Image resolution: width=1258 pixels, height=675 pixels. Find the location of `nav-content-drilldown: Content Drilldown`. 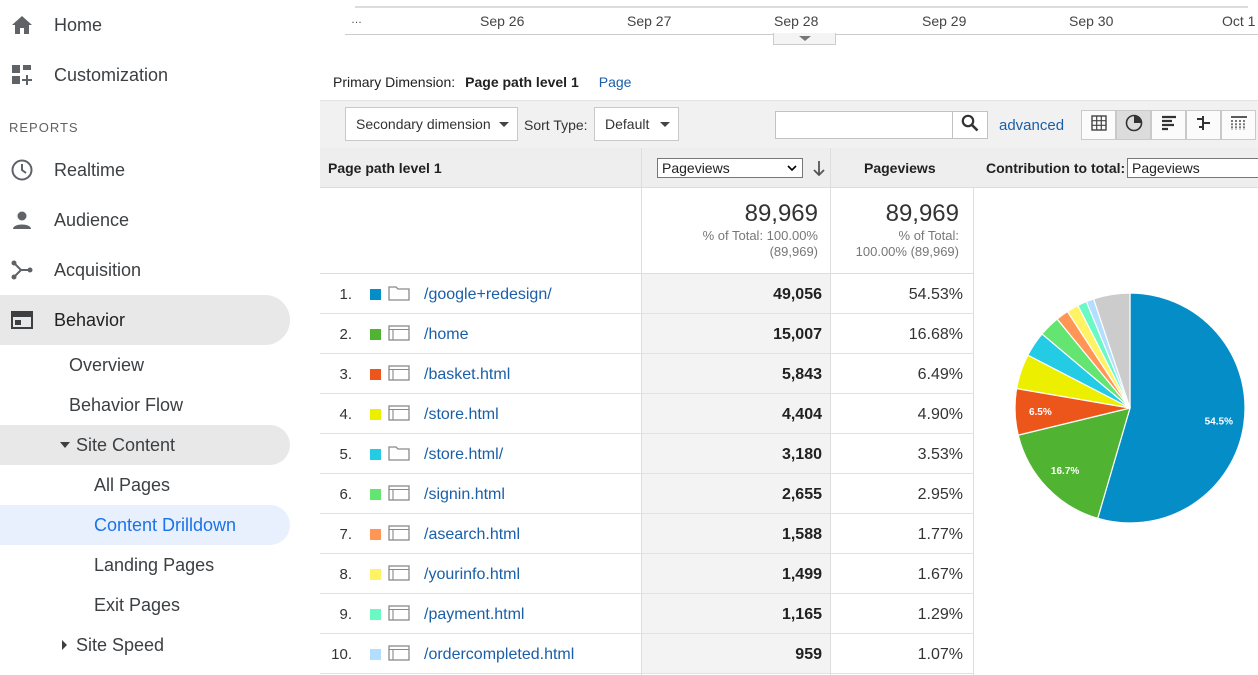

nav-content-drilldown: Content Drilldown is located at coordinates (145, 525).